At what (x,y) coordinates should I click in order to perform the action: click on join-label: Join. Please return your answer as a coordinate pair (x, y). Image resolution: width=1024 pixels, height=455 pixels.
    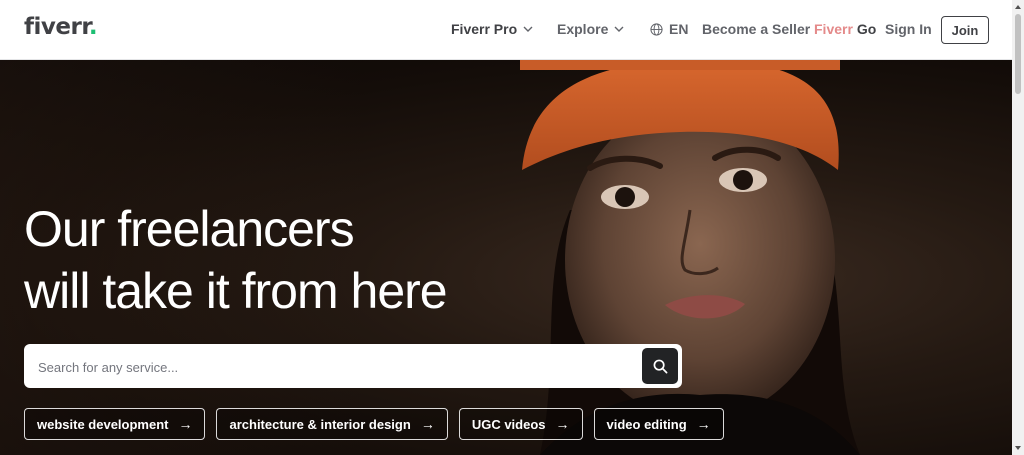
    Looking at the image, I should click on (965, 30).